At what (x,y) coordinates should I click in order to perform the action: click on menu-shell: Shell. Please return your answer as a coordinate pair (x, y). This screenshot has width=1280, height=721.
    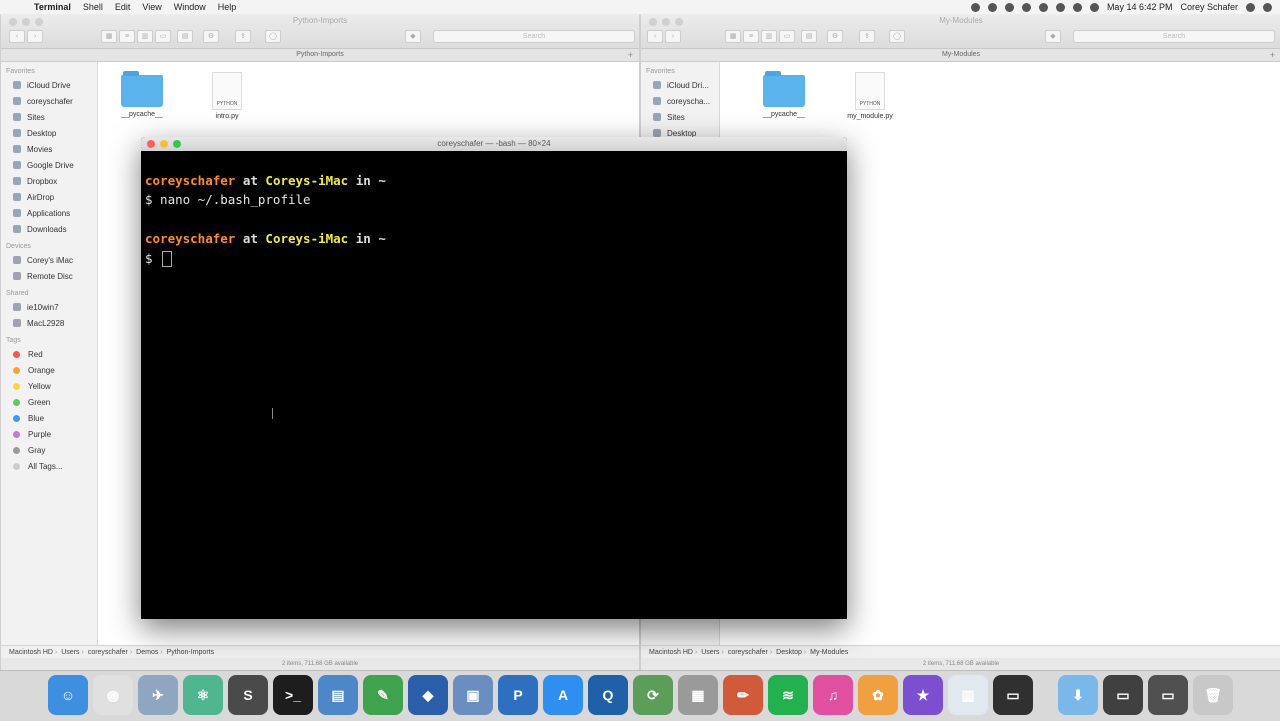
    Looking at the image, I should click on (93, 7).